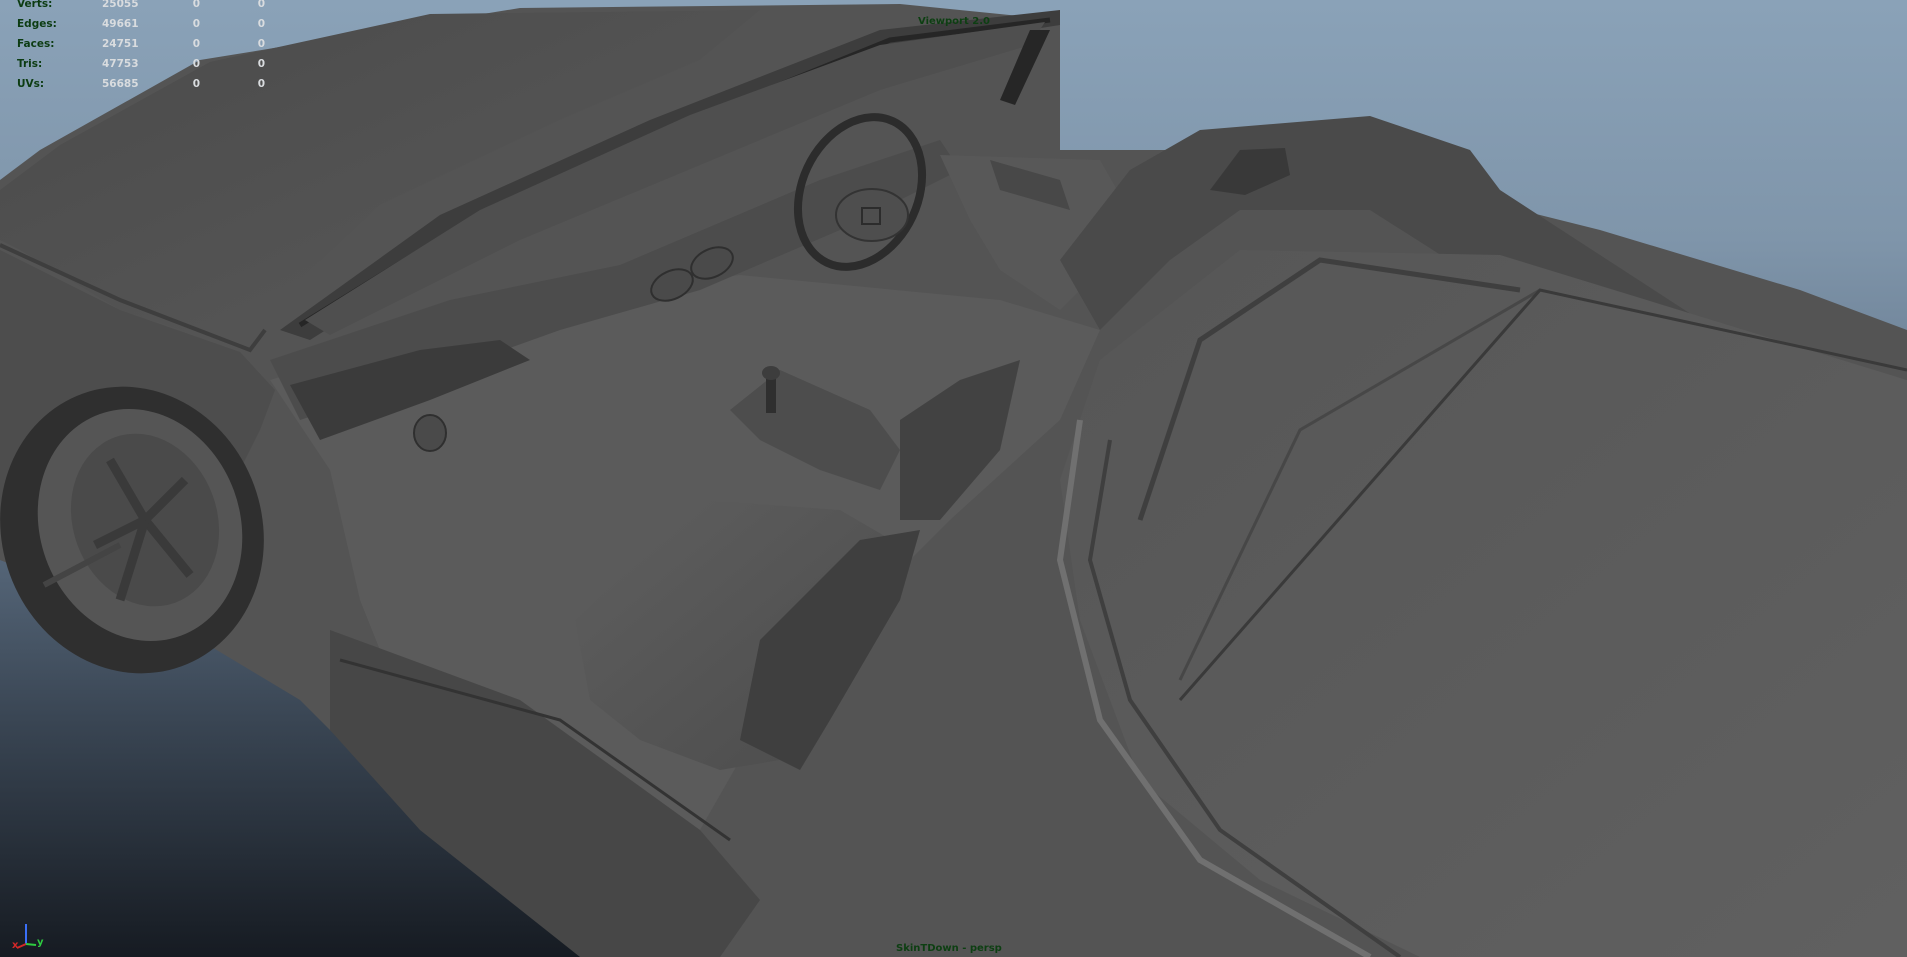  I want to click on hud-value-total: 24751, so click(120, 44).